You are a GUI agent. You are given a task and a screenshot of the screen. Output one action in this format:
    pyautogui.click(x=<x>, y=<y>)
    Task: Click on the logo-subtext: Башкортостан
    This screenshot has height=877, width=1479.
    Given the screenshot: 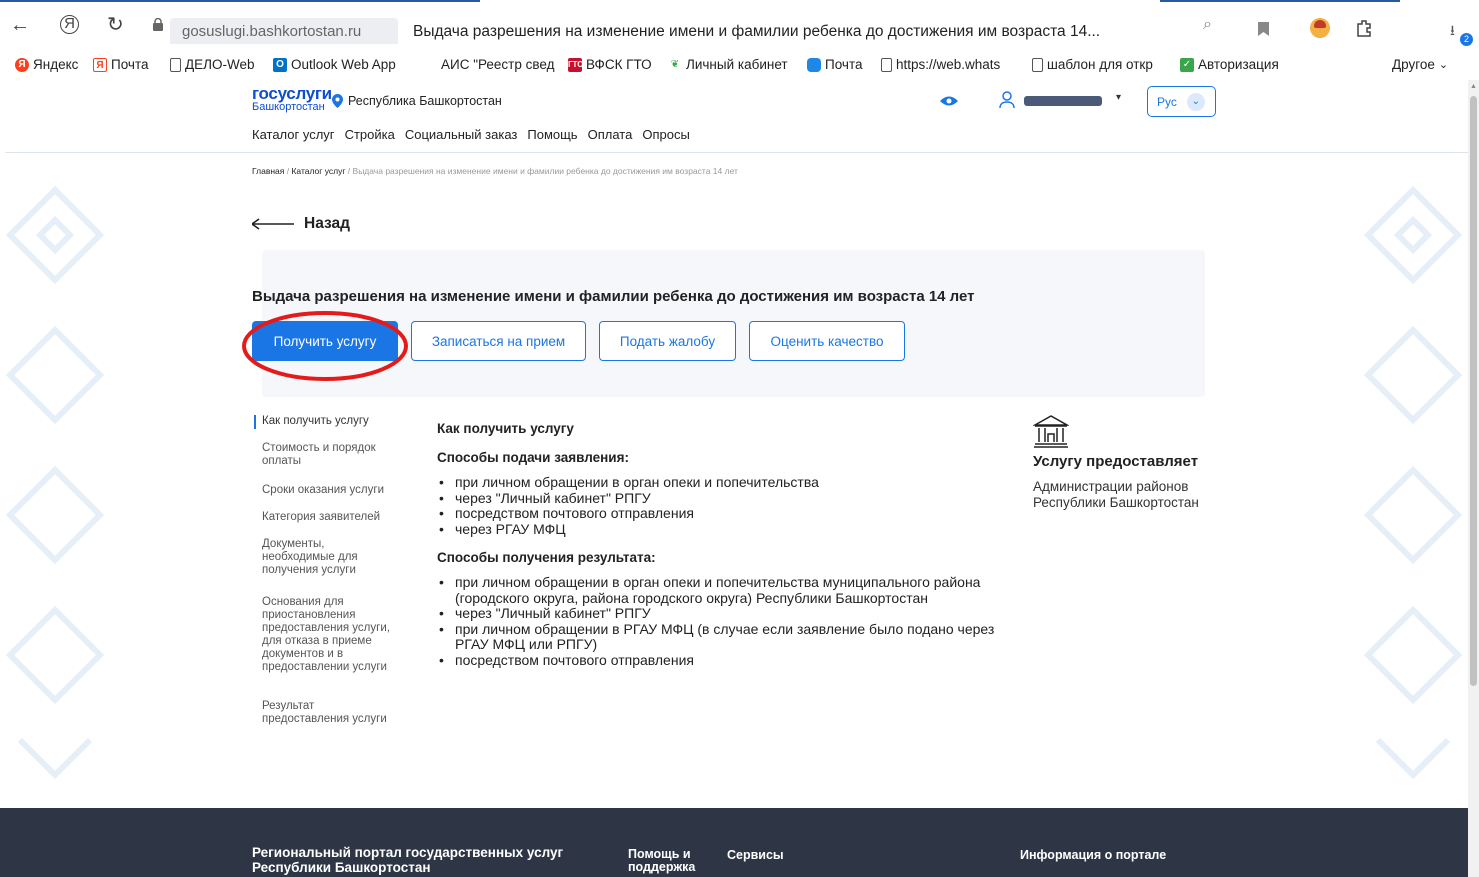 What is the action you would take?
    pyautogui.click(x=288, y=107)
    